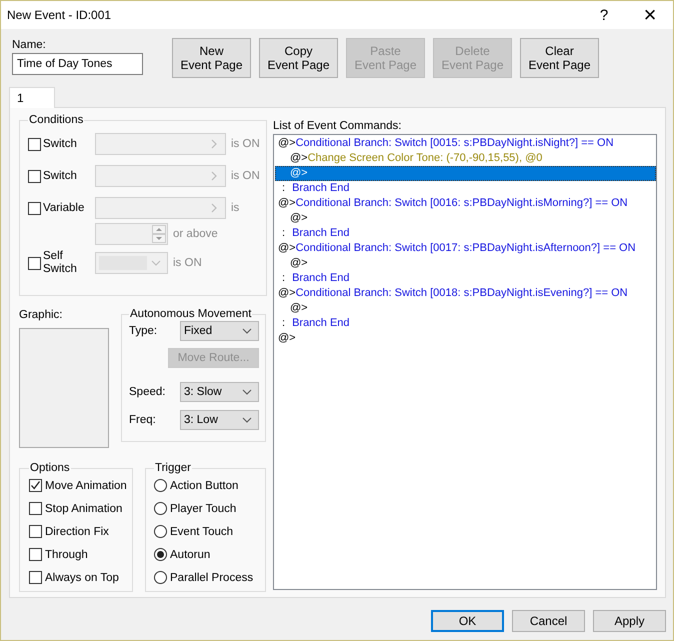 Image resolution: width=674 pixels, height=641 pixels. Describe the element at coordinates (467, 621) in the screenshot. I see `dialog-button: OK` at that location.